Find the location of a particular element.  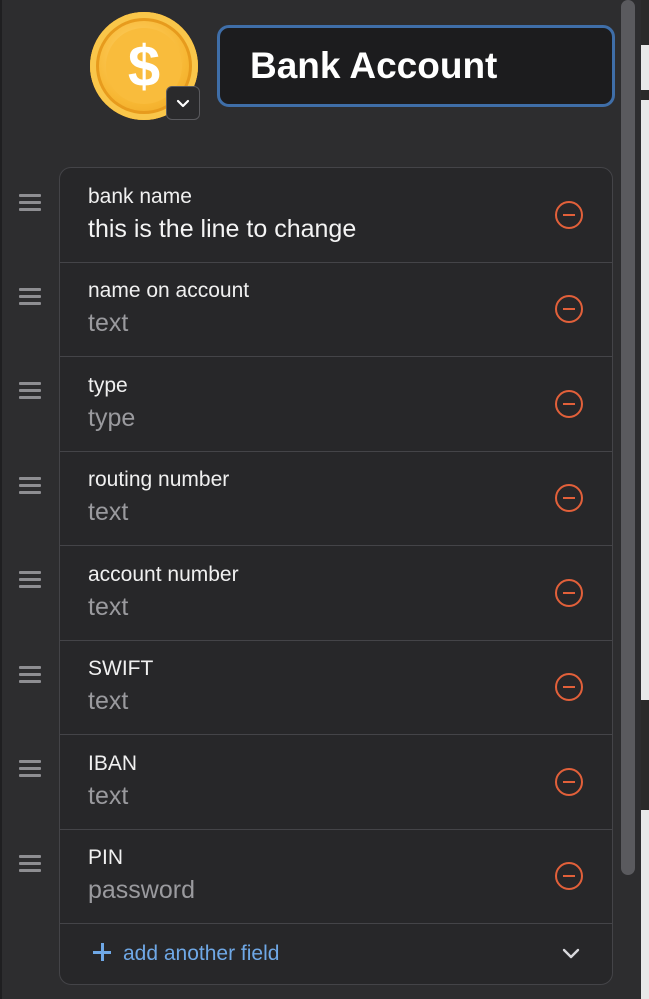

field-value-input: password is located at coordinates (141, 890).